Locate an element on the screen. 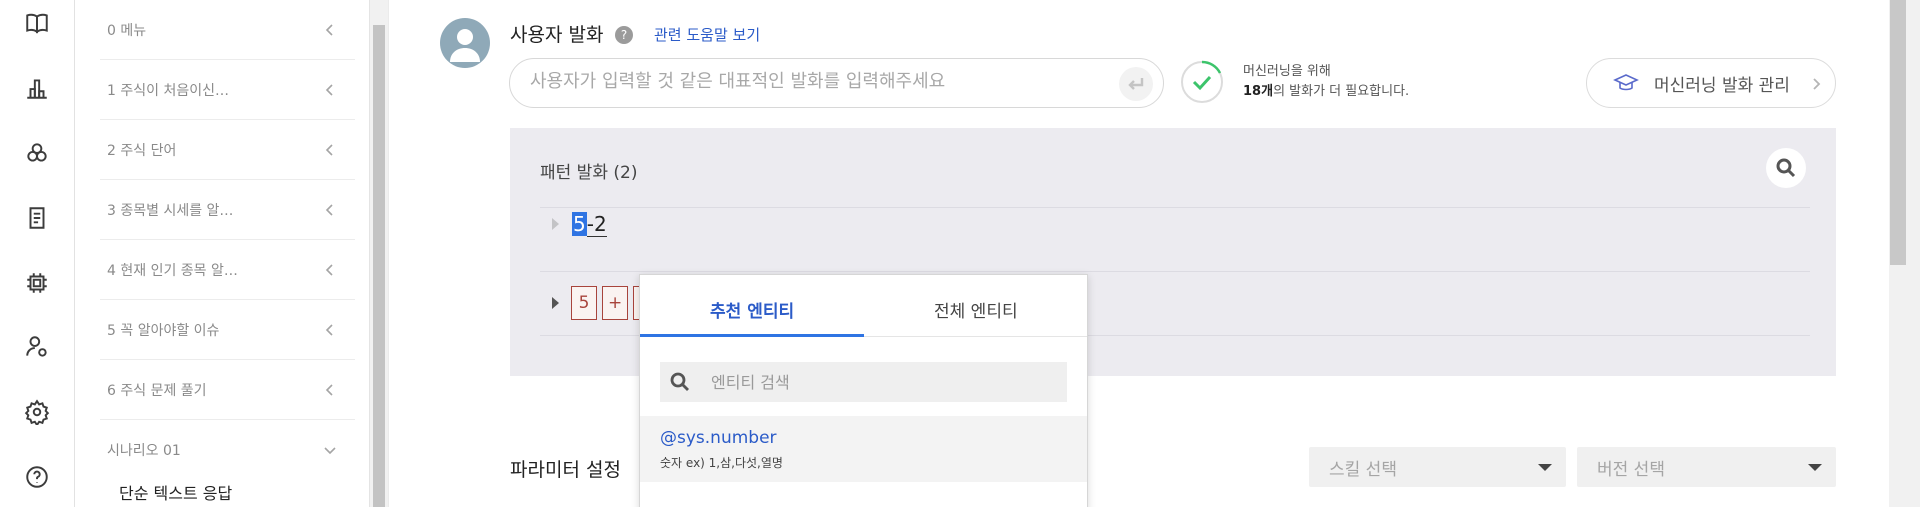 The height and width of the screenshot is (507, 1920). ml-manage-button: 머신러닝 발화 관리 is located at coordinates (1711, 83).